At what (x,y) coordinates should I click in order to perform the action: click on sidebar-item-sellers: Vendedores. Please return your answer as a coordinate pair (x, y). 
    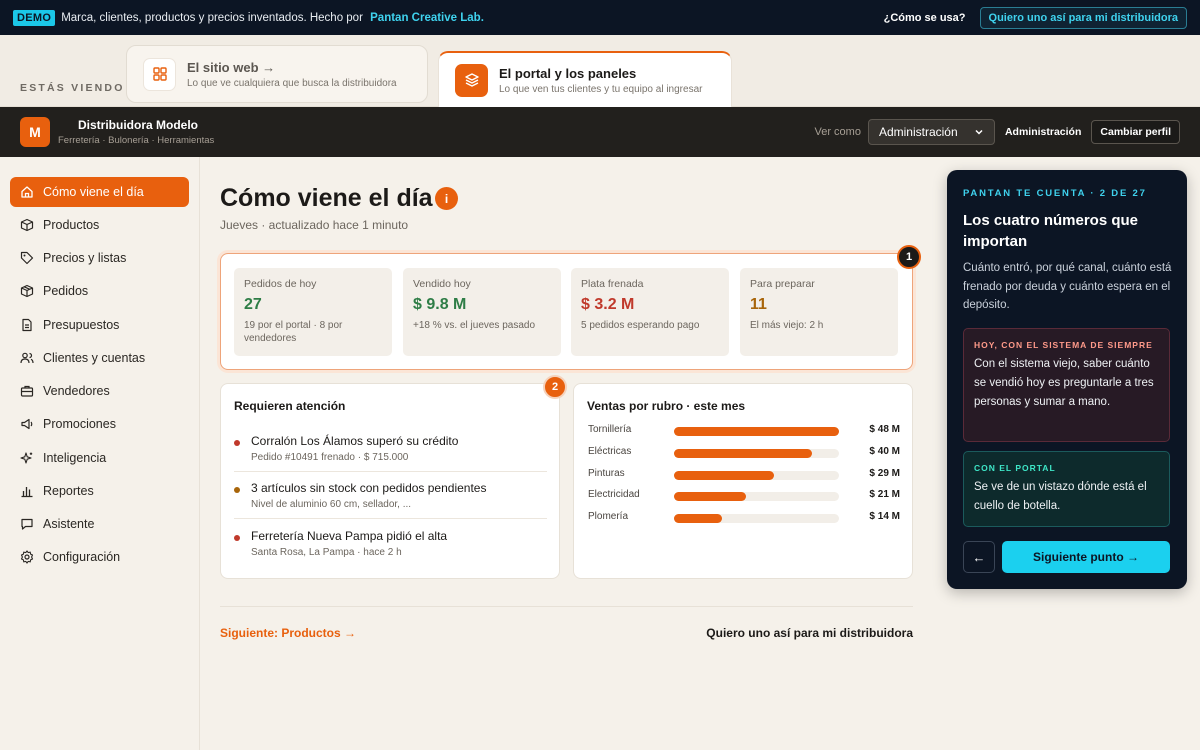
    Looking at the image, I should click on (99, 391).